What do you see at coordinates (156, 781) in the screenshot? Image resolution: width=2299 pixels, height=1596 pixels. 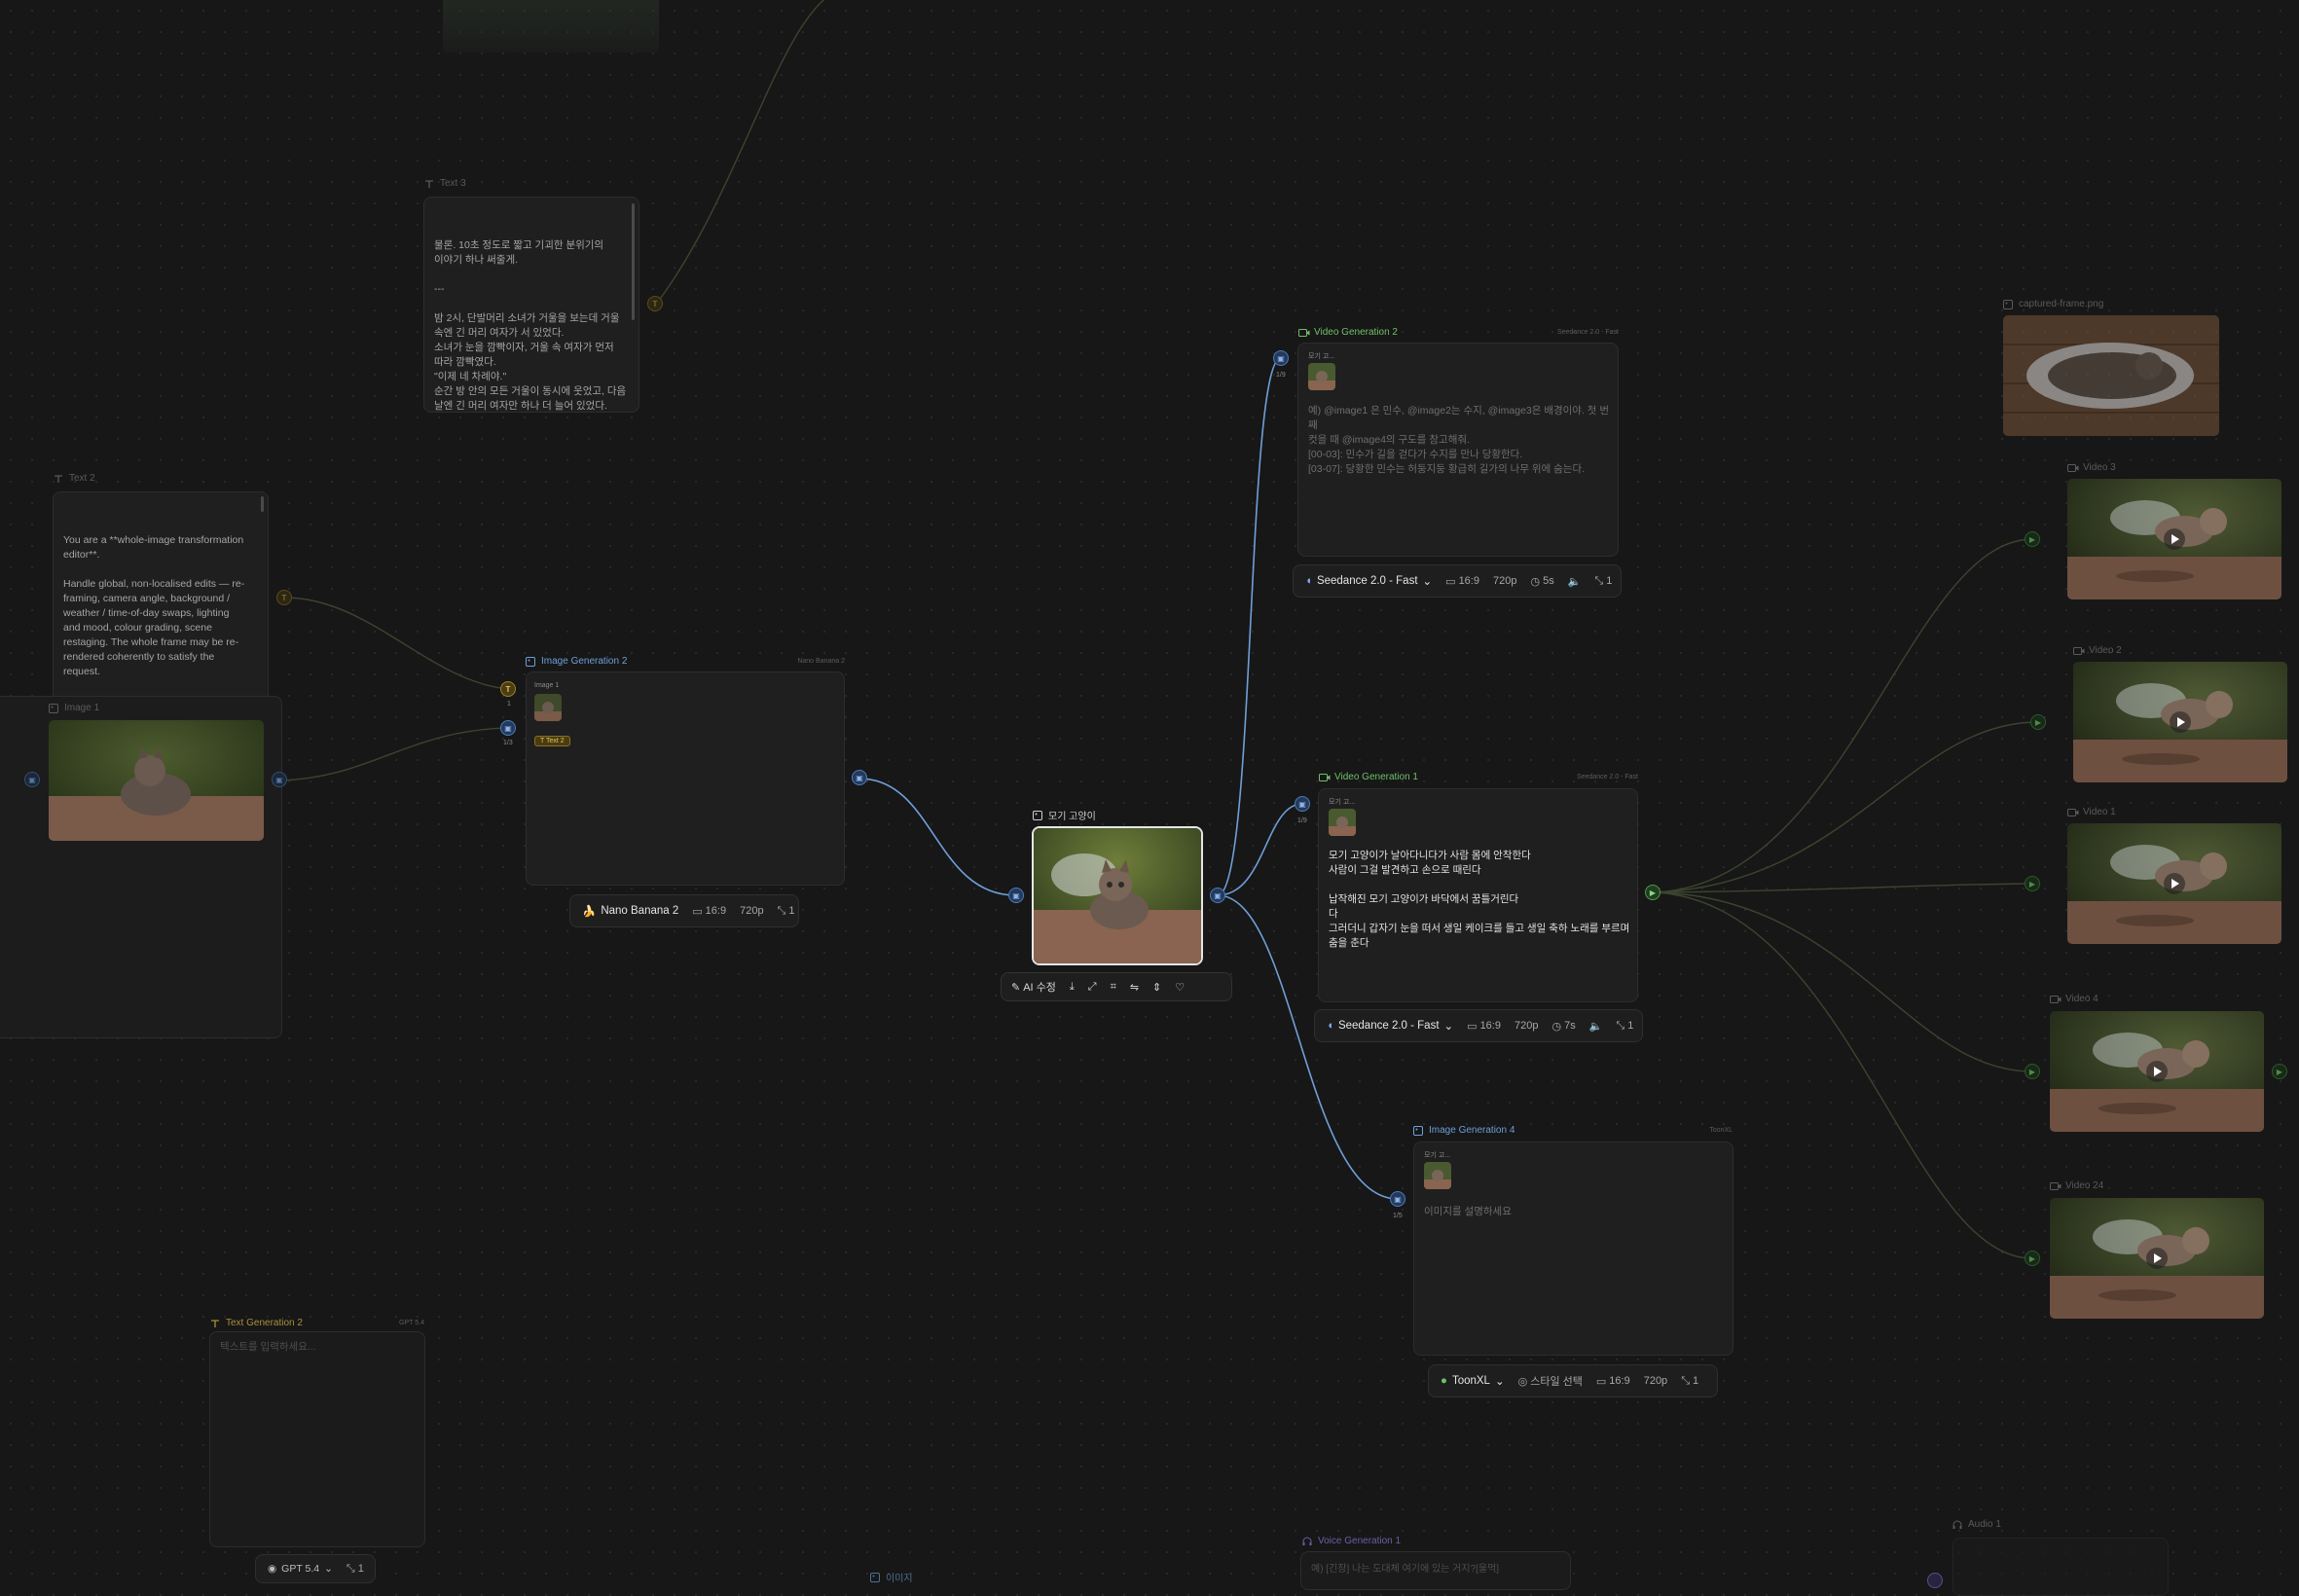 I see `image1-thumbnail` at bounding box center [156, 781].